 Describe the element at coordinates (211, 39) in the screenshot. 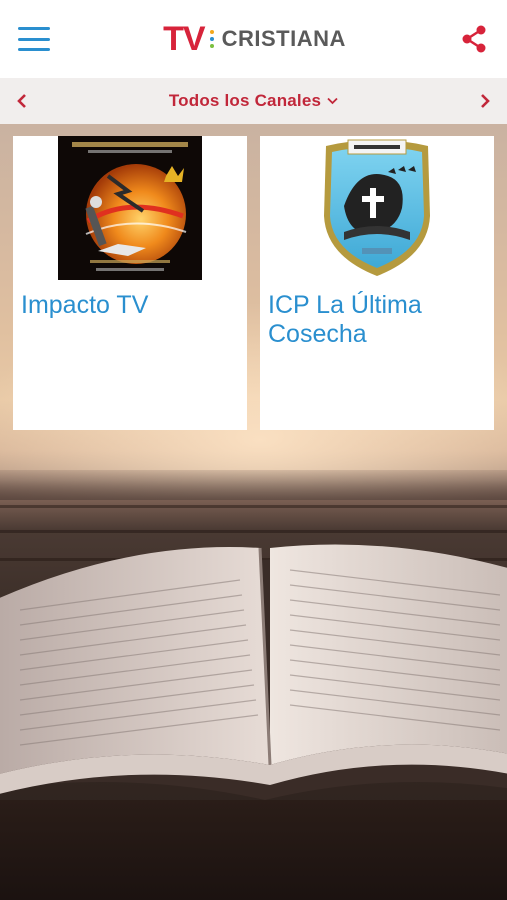

I see `logo-dots` at that location.